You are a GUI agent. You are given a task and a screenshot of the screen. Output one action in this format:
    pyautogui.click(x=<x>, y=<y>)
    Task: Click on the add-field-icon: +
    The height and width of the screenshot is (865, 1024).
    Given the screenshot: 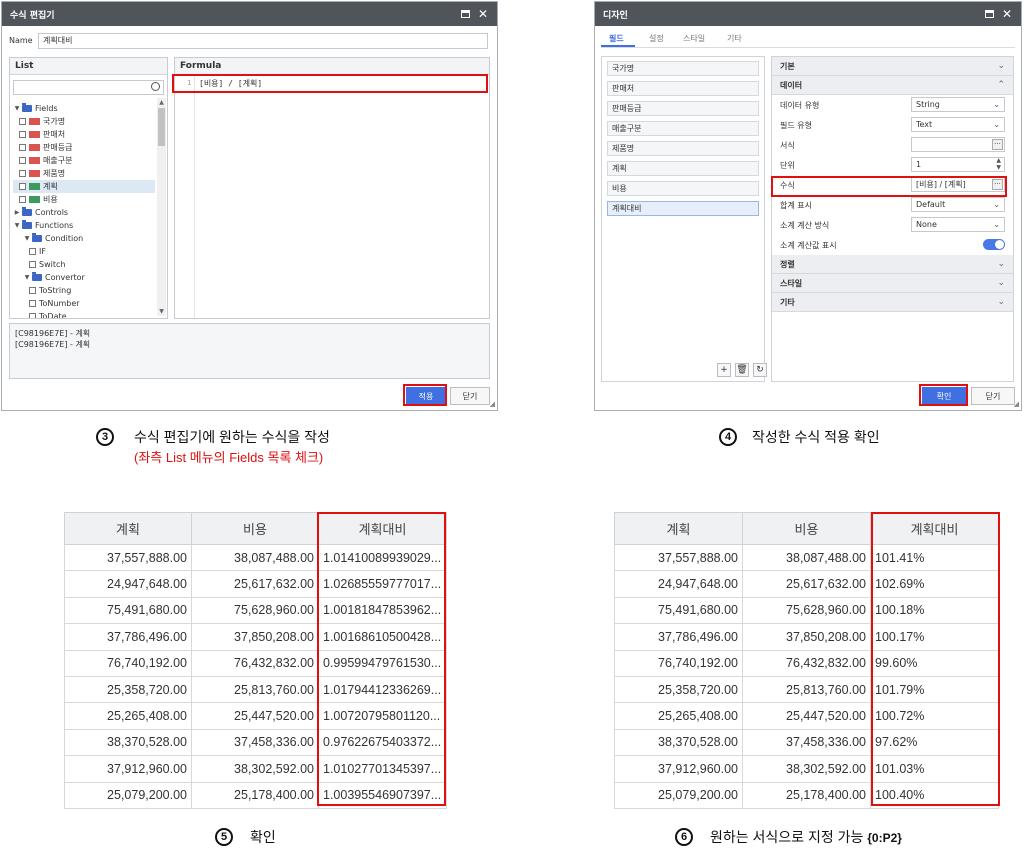 What is the action you would take?
    pyautogui.click(x=724, y=370)
    